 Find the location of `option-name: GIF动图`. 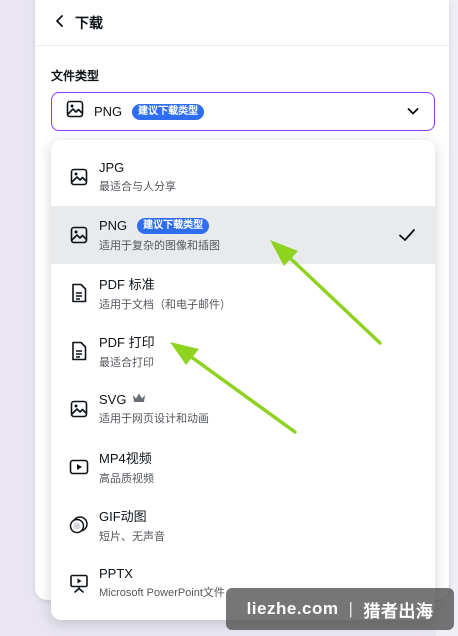

option-name: GIF动图 is located at coordinates (123, 516).